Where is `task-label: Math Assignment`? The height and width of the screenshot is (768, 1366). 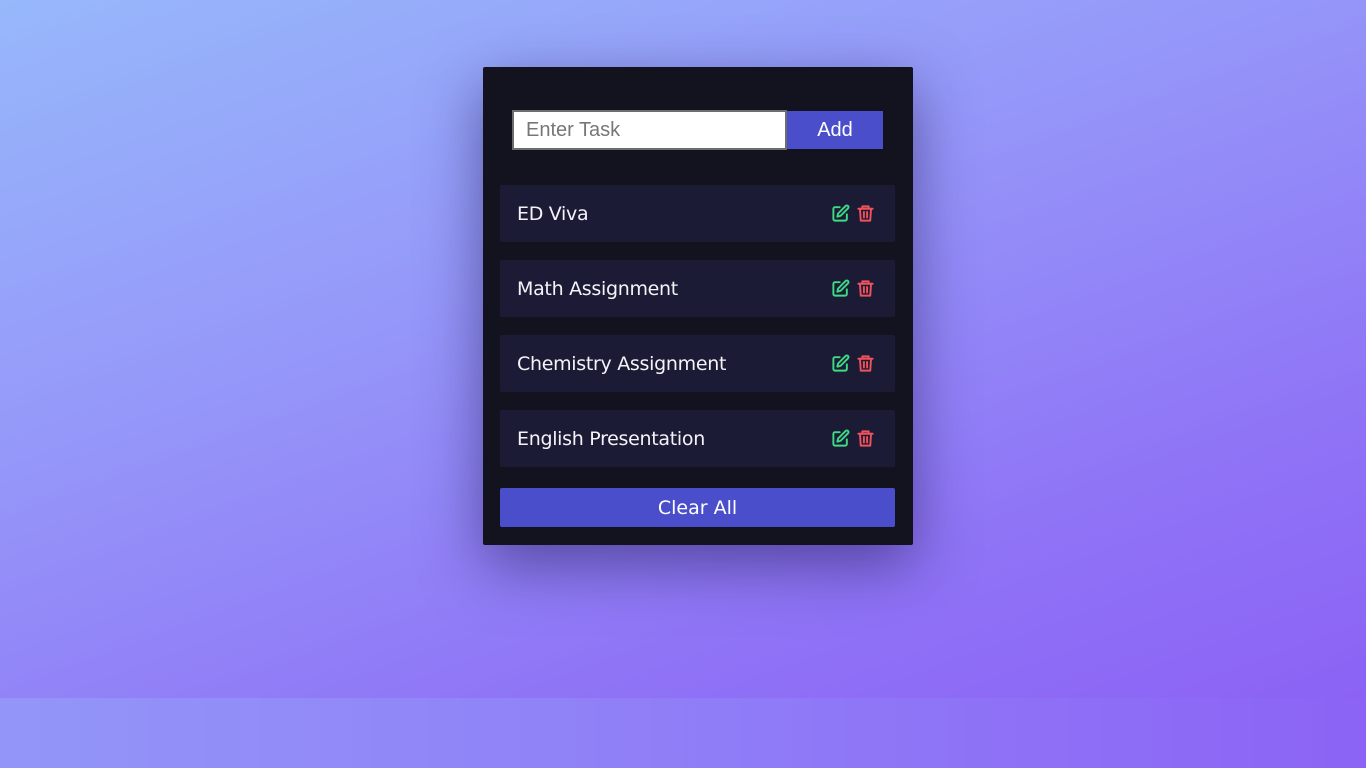 task-label: Math Assignment is located at coordinates (597, 288).